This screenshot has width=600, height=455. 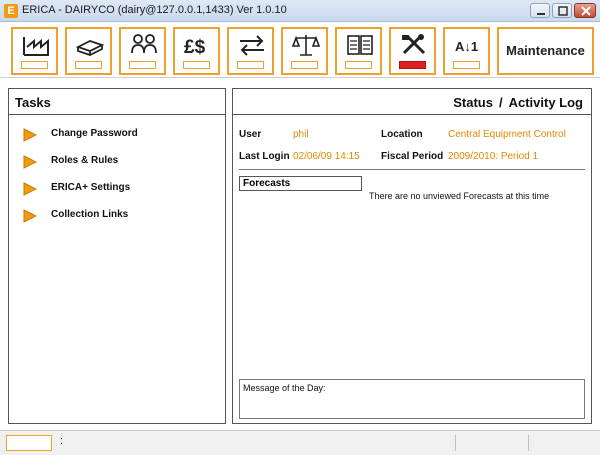 I want to click on fiscal-period-value: 2009/2010: Period 1, so click(x=493, y=156).